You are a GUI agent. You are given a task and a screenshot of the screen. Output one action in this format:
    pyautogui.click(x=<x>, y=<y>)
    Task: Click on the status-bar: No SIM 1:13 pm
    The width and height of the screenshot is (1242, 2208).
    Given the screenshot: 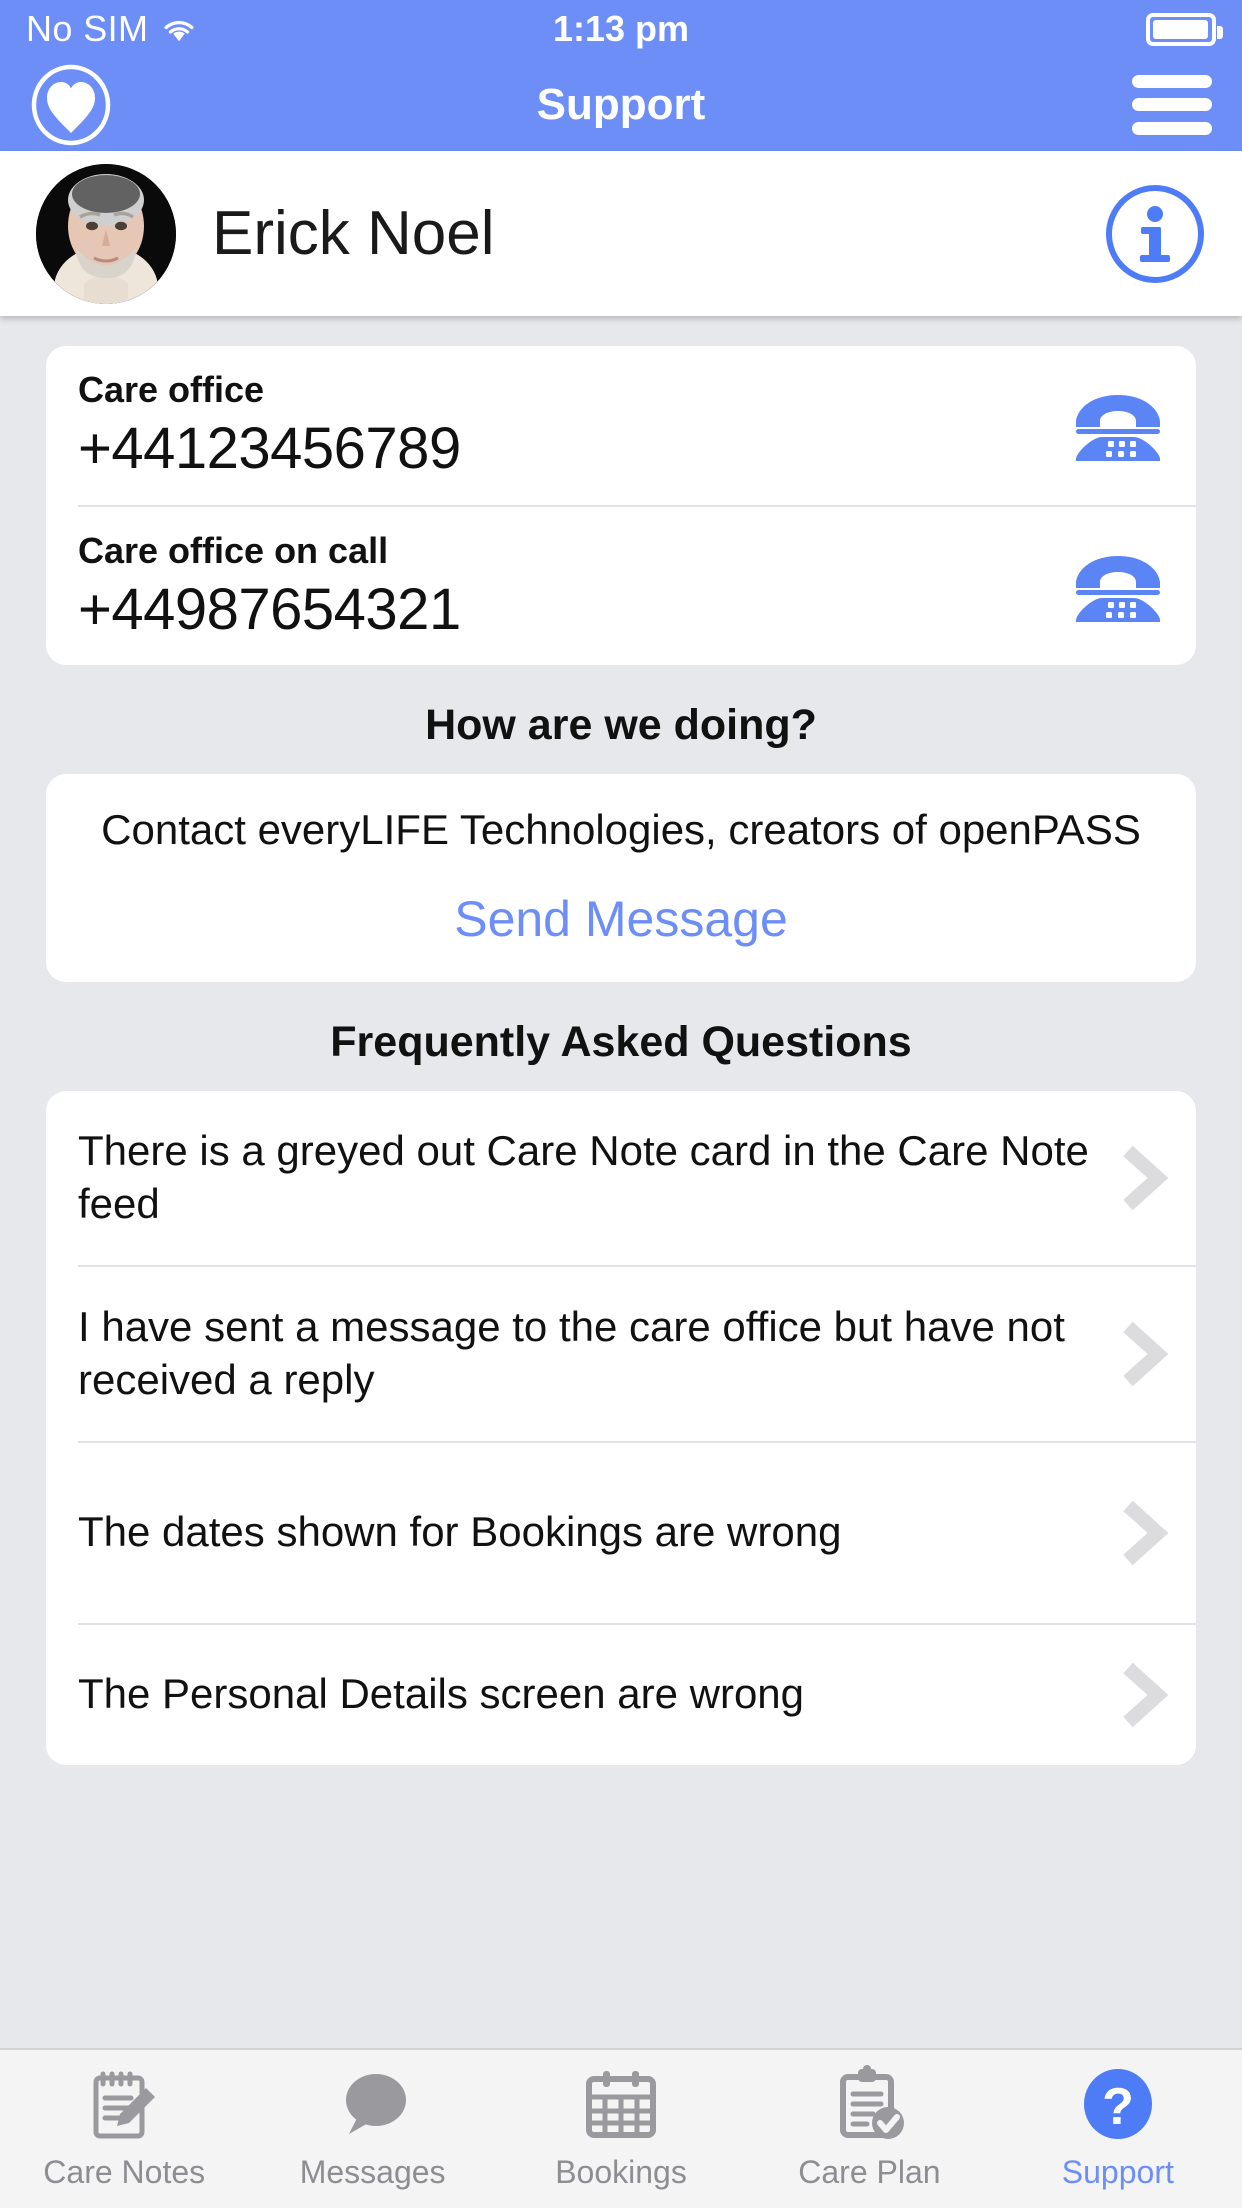 What is the action you would take?
    pyautogui.click(x=621, y=29)
    